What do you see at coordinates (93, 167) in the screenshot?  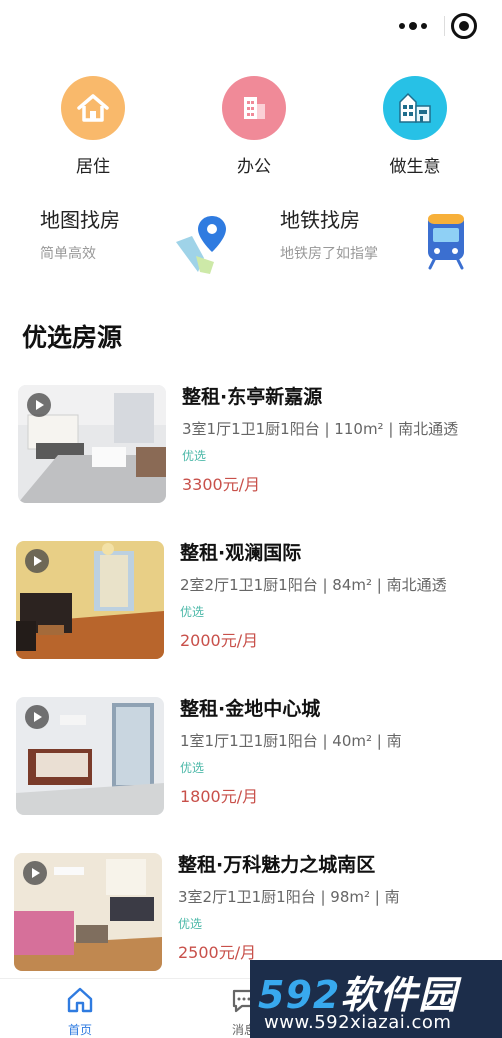 I see `category-label: 居住` at bounding box center [93, 167].